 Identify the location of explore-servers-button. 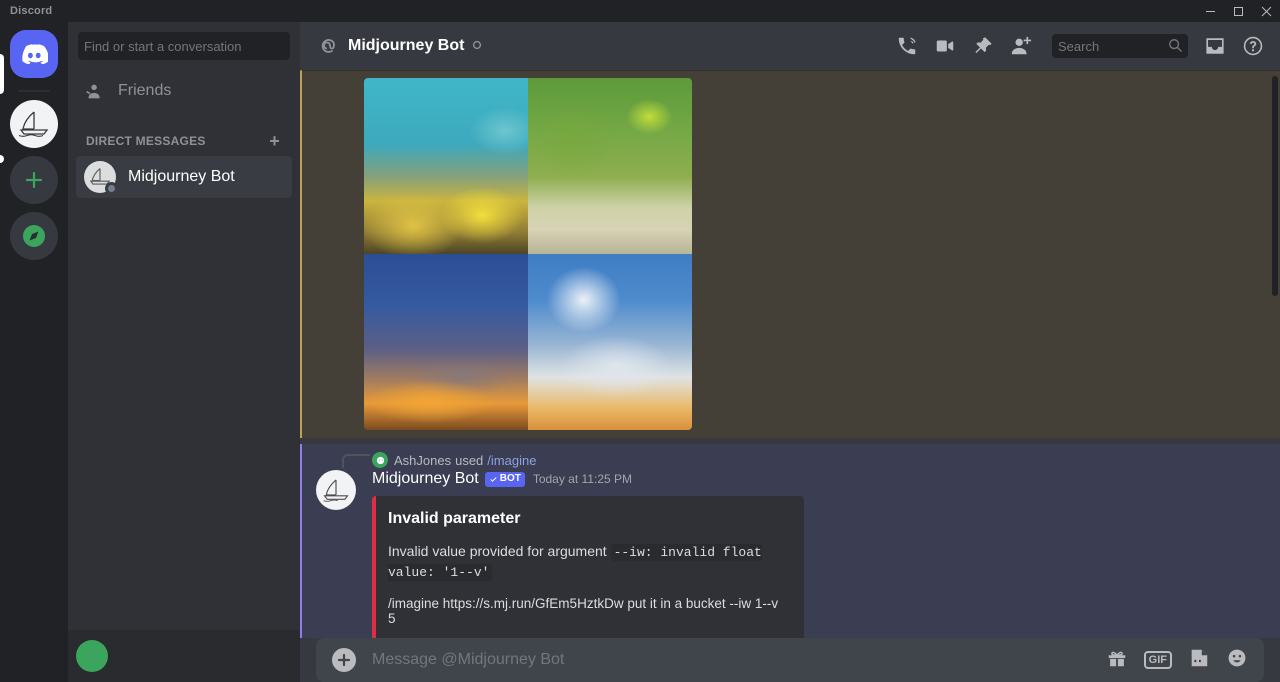
(34, 236).